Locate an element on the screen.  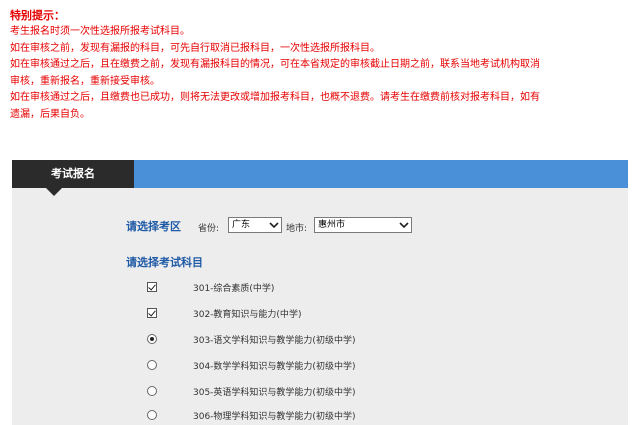
tab-exam-registration: 考试报名 is located at coordinates (73, 174).